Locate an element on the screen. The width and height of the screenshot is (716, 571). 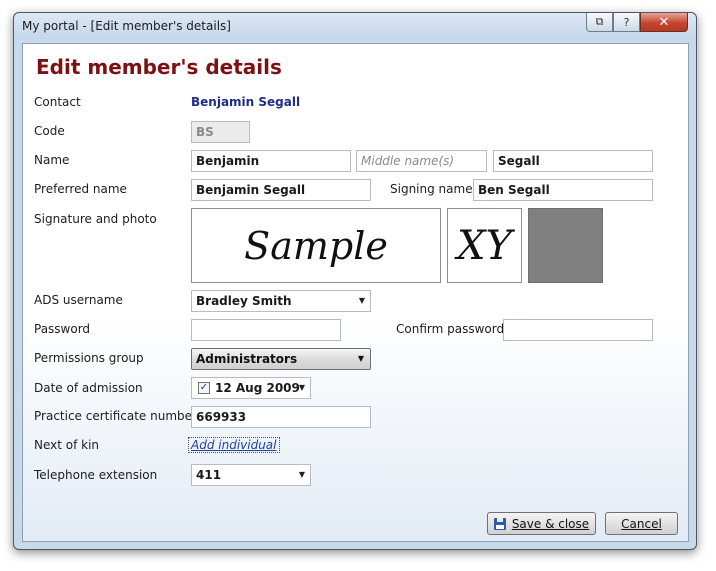
help-button: ? is located at coordinates (626, 22).